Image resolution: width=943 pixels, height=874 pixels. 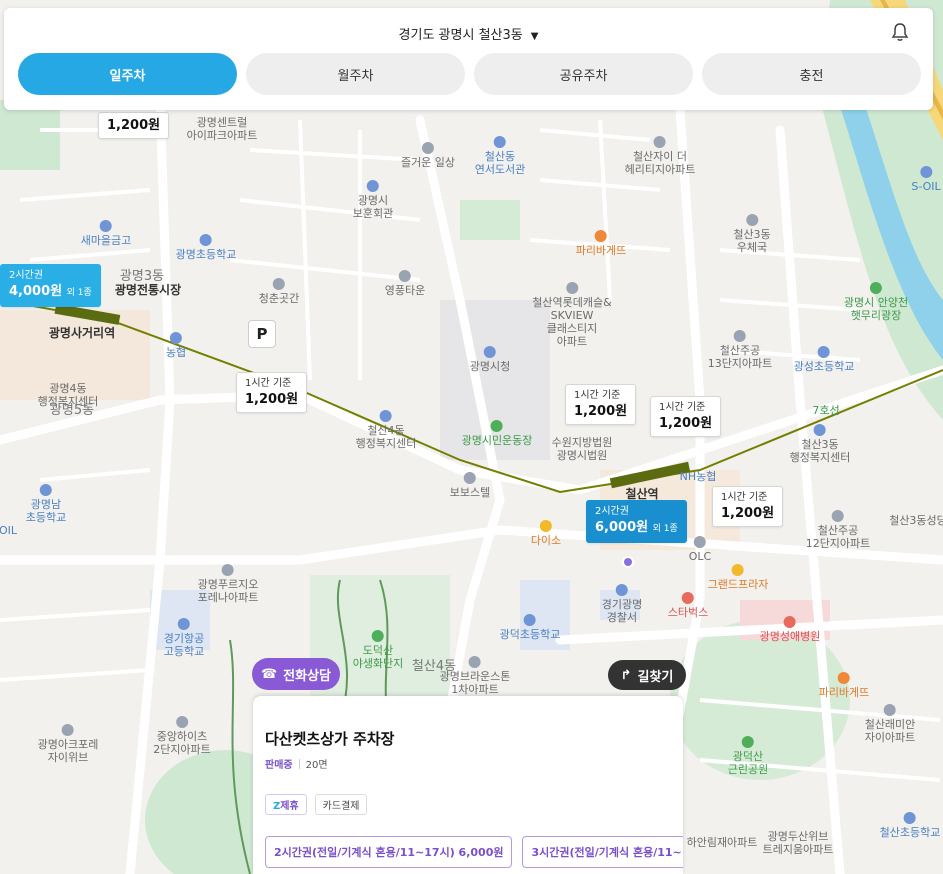 I want to click on map-label-area: 광명3동, so click(x=142, y=276).